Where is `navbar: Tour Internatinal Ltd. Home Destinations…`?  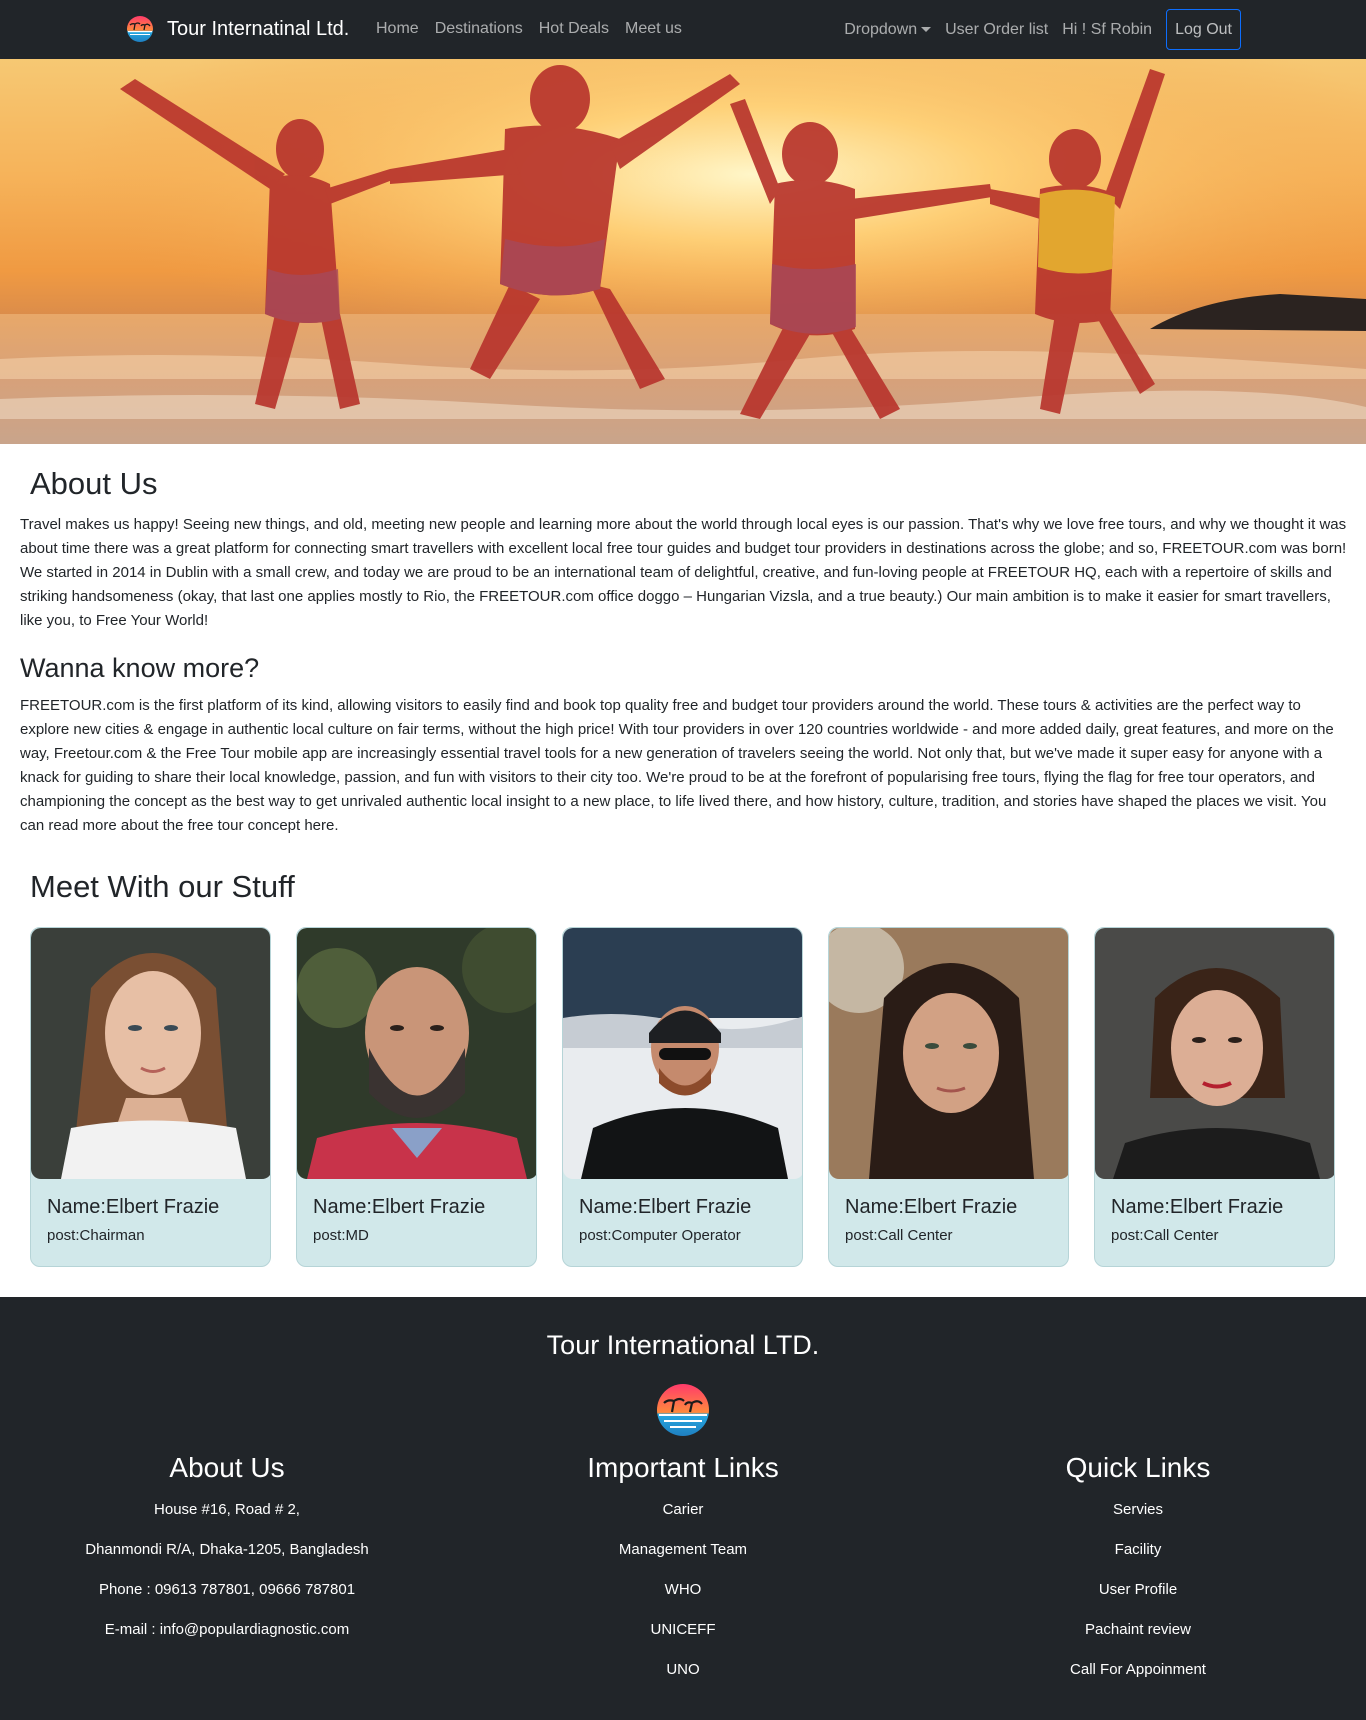 navbar: Tour Internatinal Ltd. Home Destinations… is located at coordinates (683, 29).